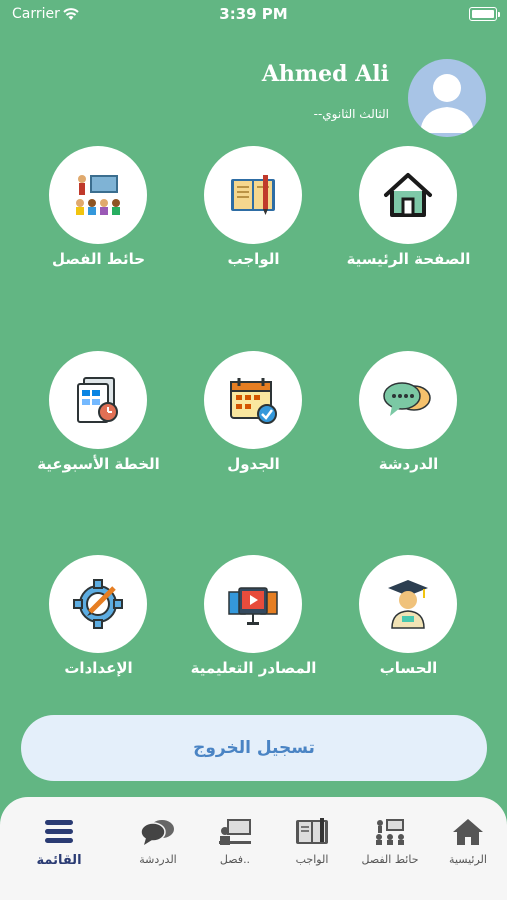 The image size is (507, 900). Describe the element at coordinates (158, 859) in the screenshot. I see `tab-label: الدردشة` at that location.